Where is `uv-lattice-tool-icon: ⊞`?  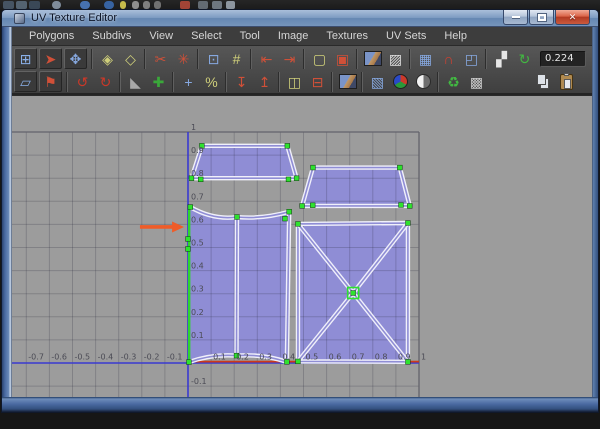 uv-lattice-tool-icon: ⊞ is located at coordinates (25, 58).